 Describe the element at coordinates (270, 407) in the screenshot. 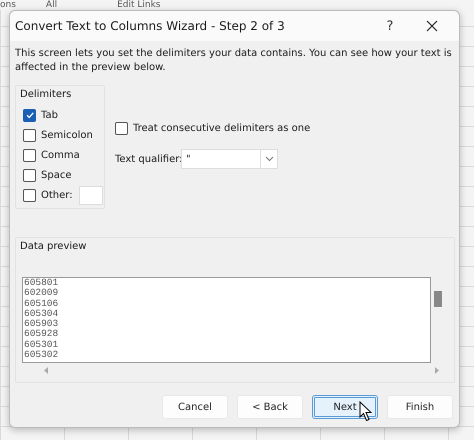

I see `wizard-button: < Back` at that location.